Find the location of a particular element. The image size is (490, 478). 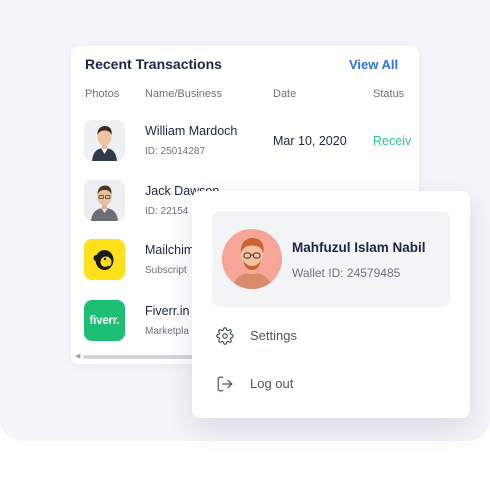

row-id: ID: 22154 is located at coordinates (167, 211).